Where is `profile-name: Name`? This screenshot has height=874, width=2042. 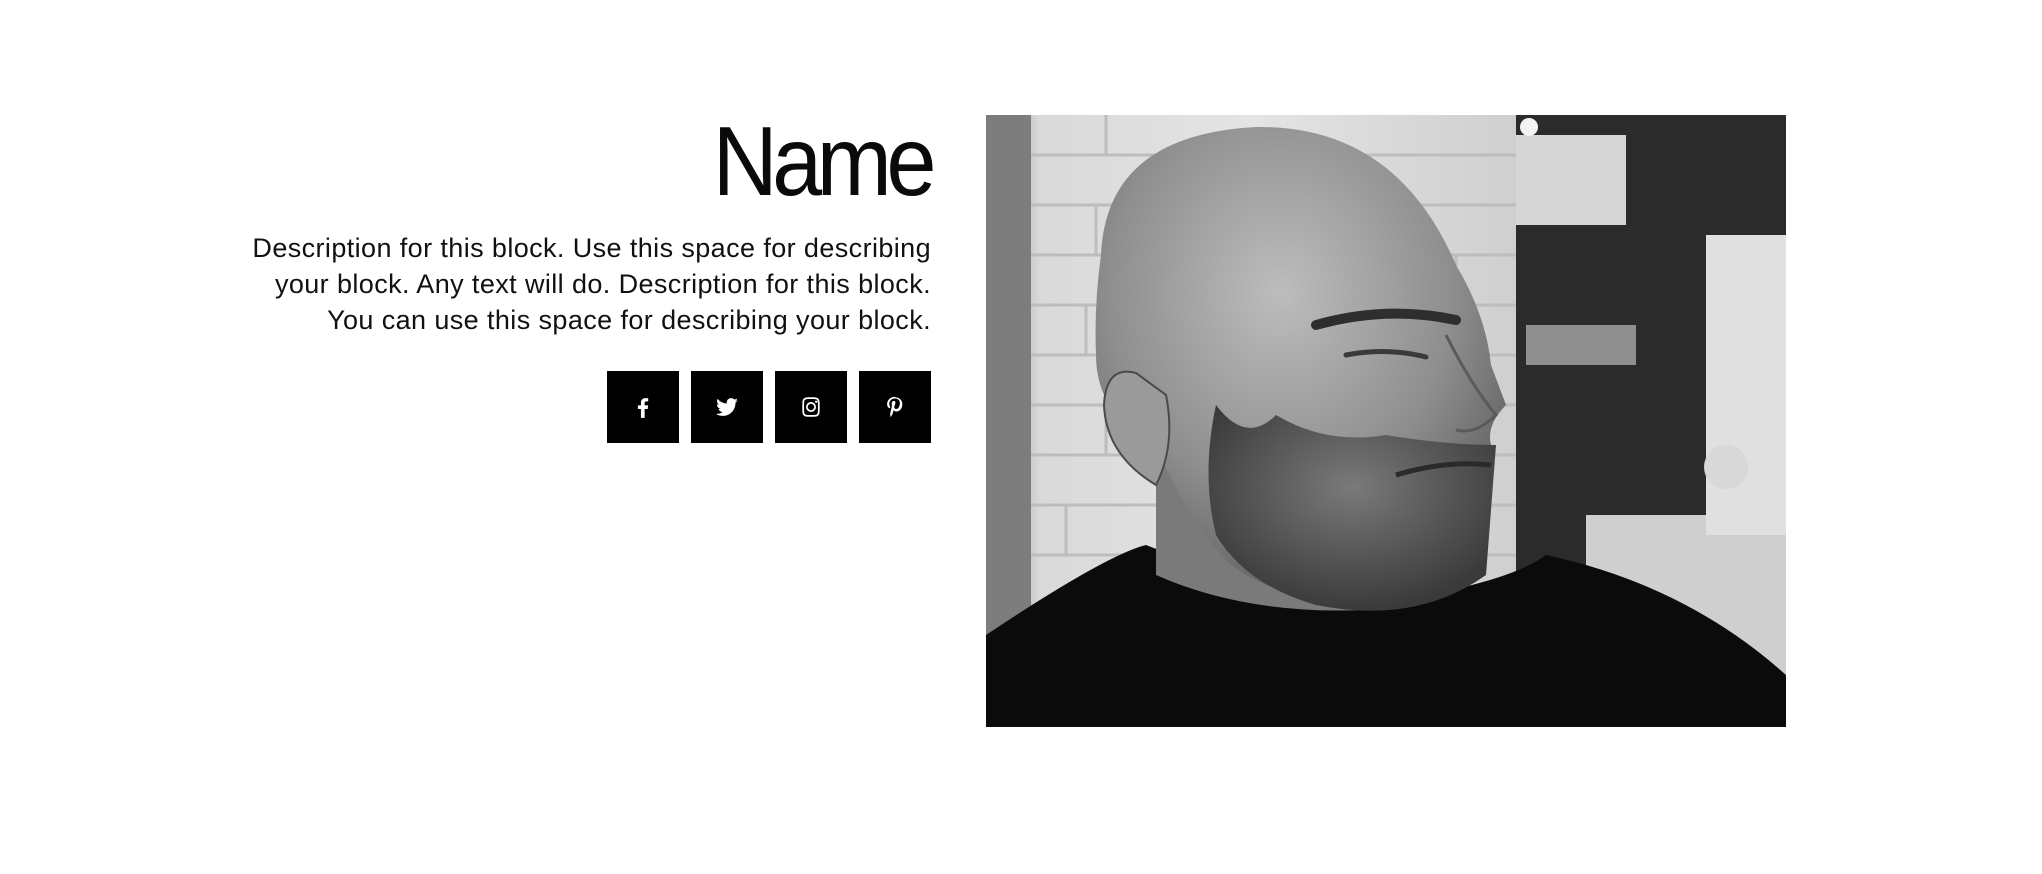
profile-name: Name is located at coordinates (824, 161).